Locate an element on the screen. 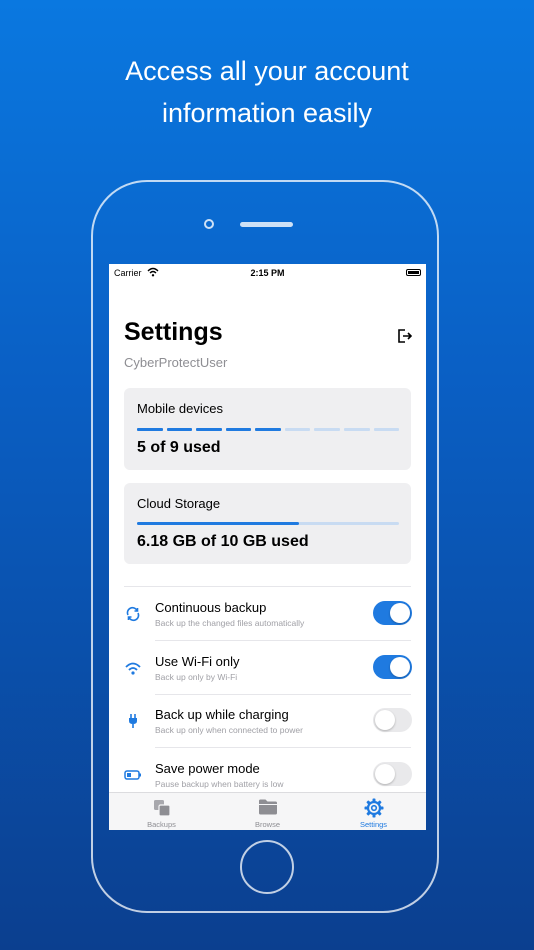  setting-wifi-only: Use Wi-Fi only Back up only by Wi-Fi is located at coordinates (267, 667).